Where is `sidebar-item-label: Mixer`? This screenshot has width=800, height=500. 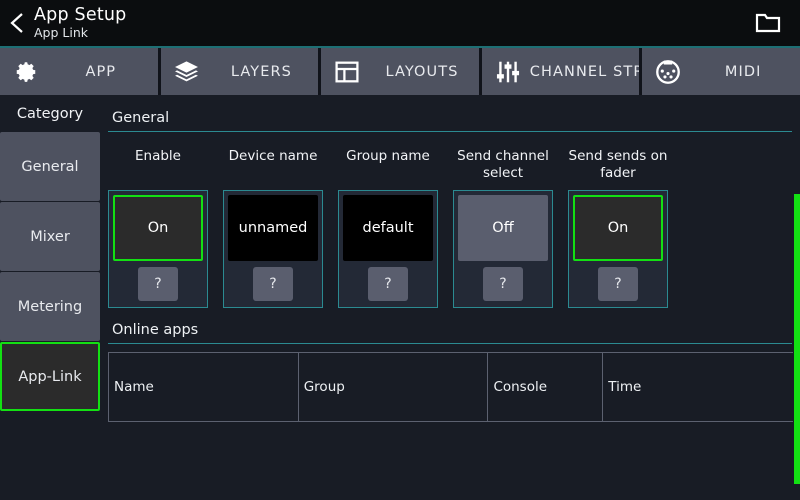 sidebar-item-label: Mixer is located at coordinates (50, 236).